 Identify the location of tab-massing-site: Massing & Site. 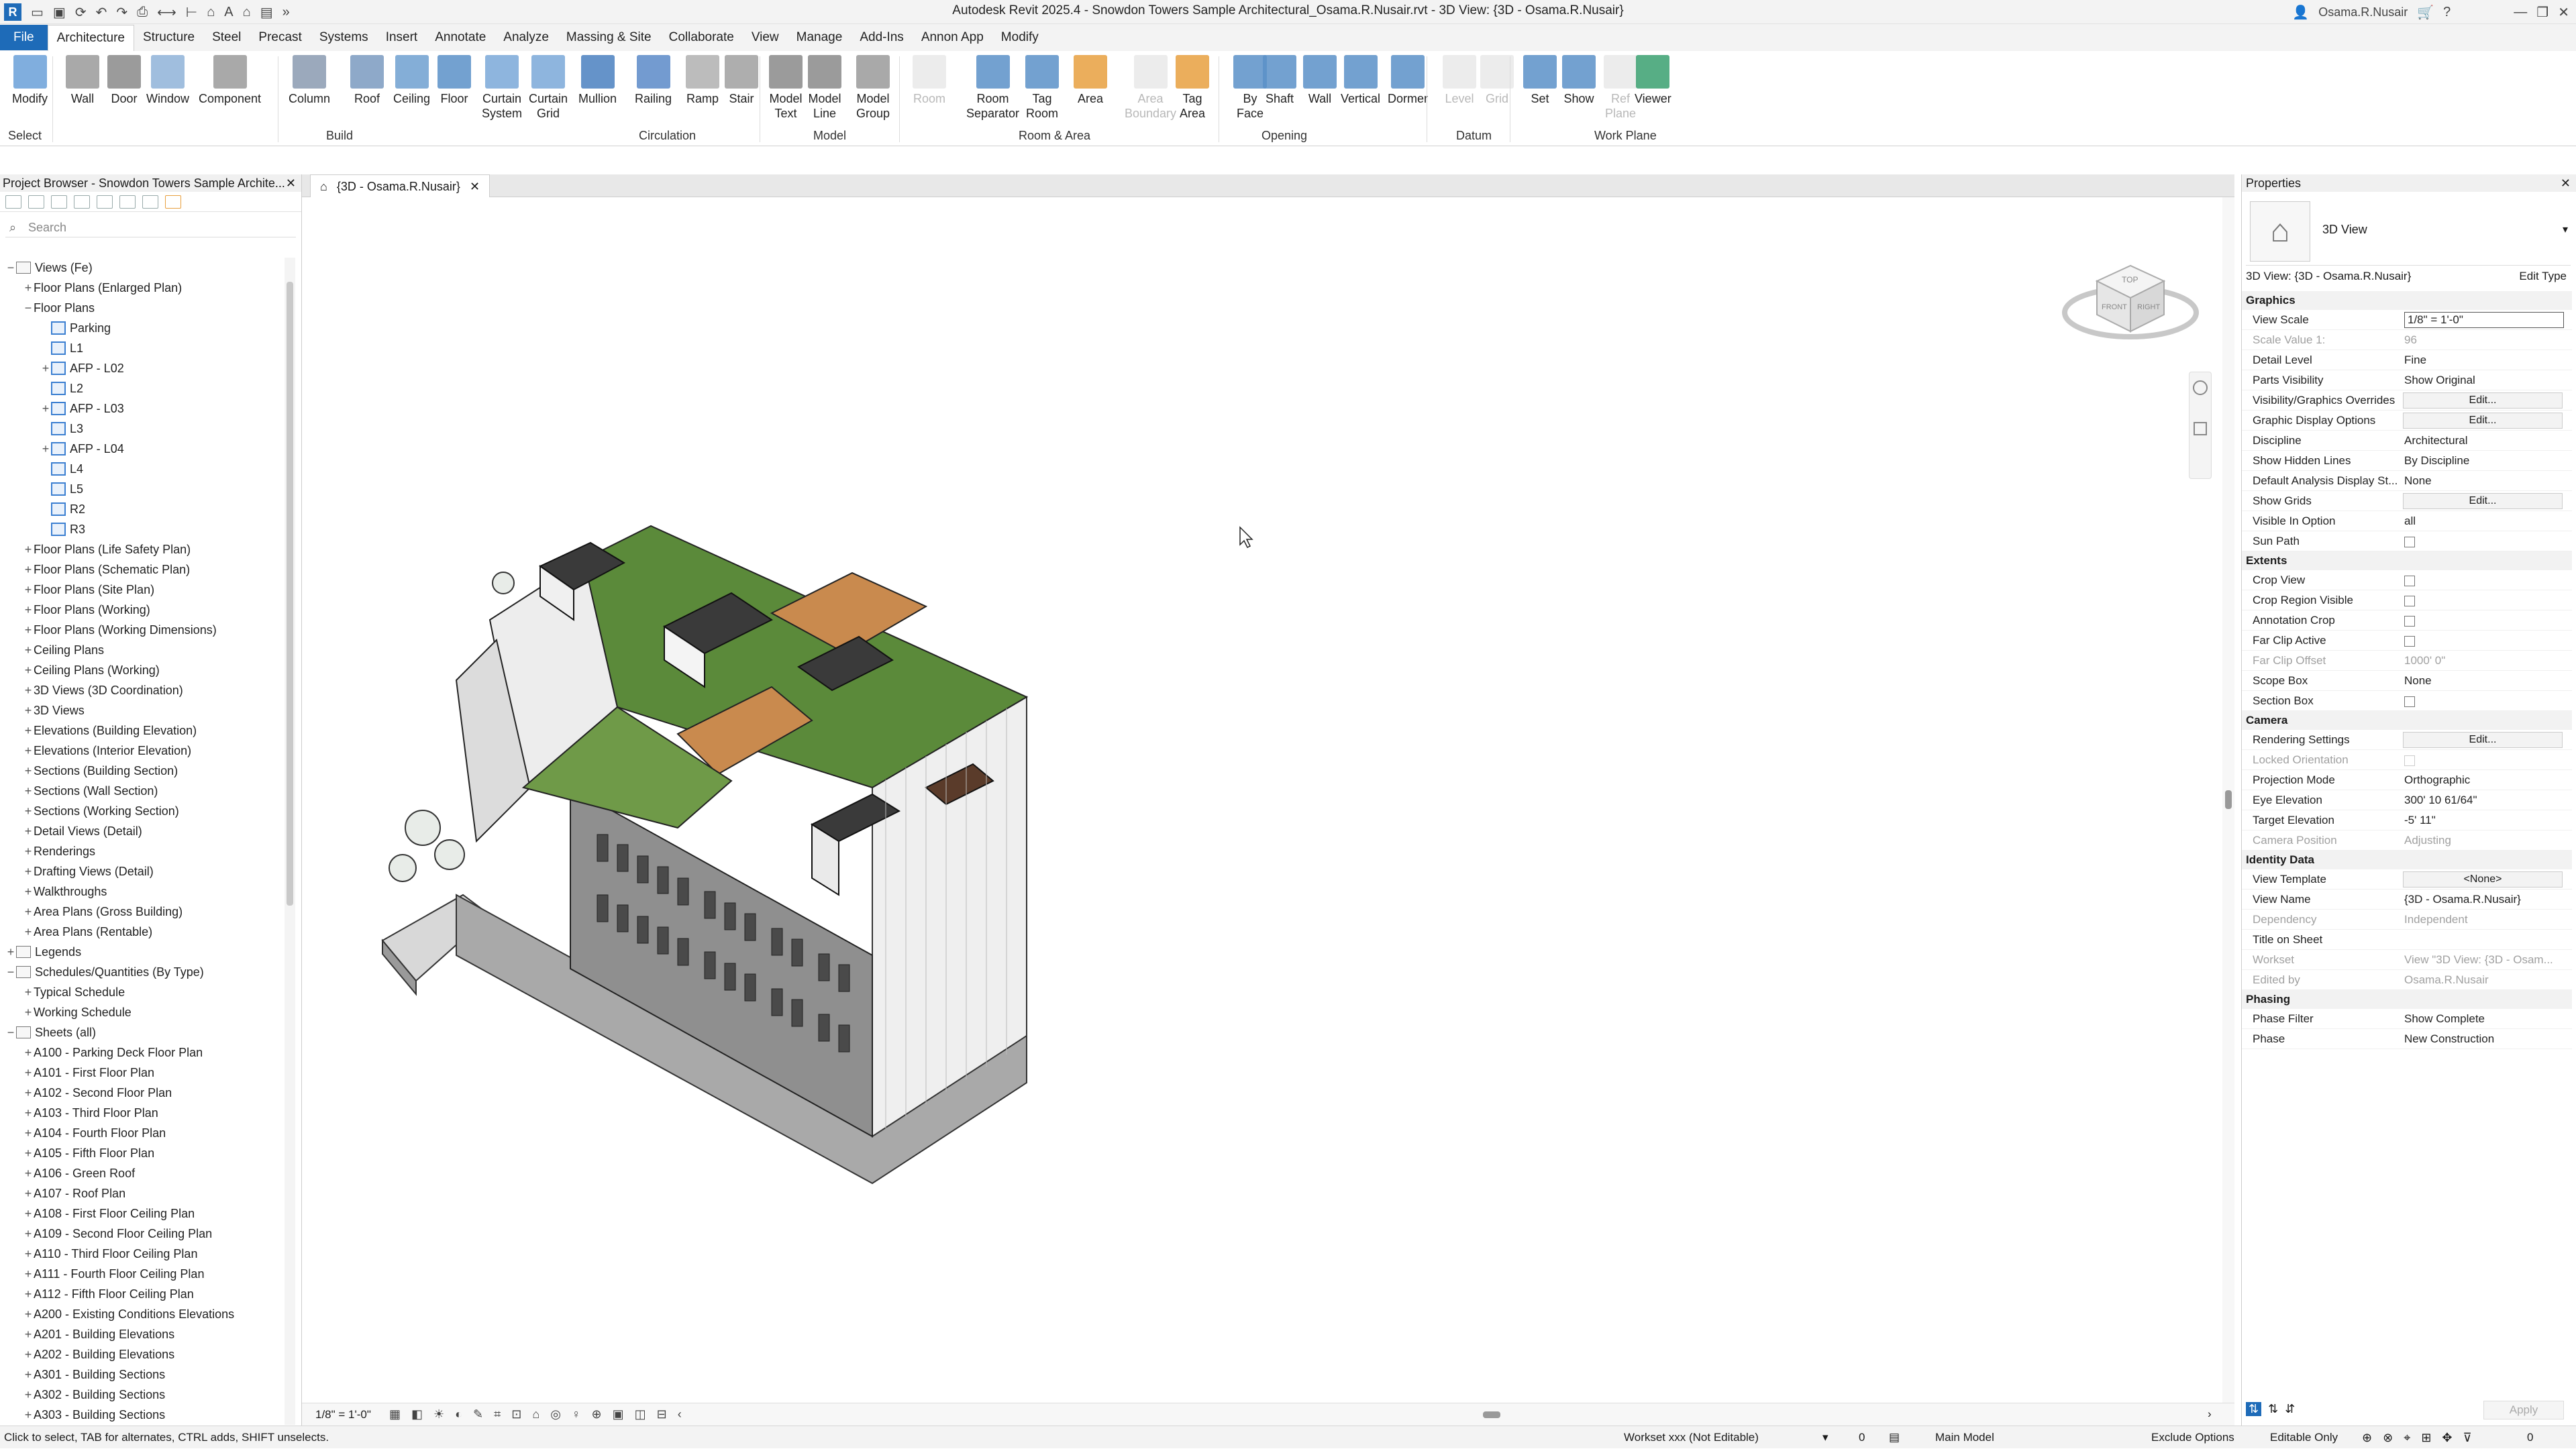
(609, 37).